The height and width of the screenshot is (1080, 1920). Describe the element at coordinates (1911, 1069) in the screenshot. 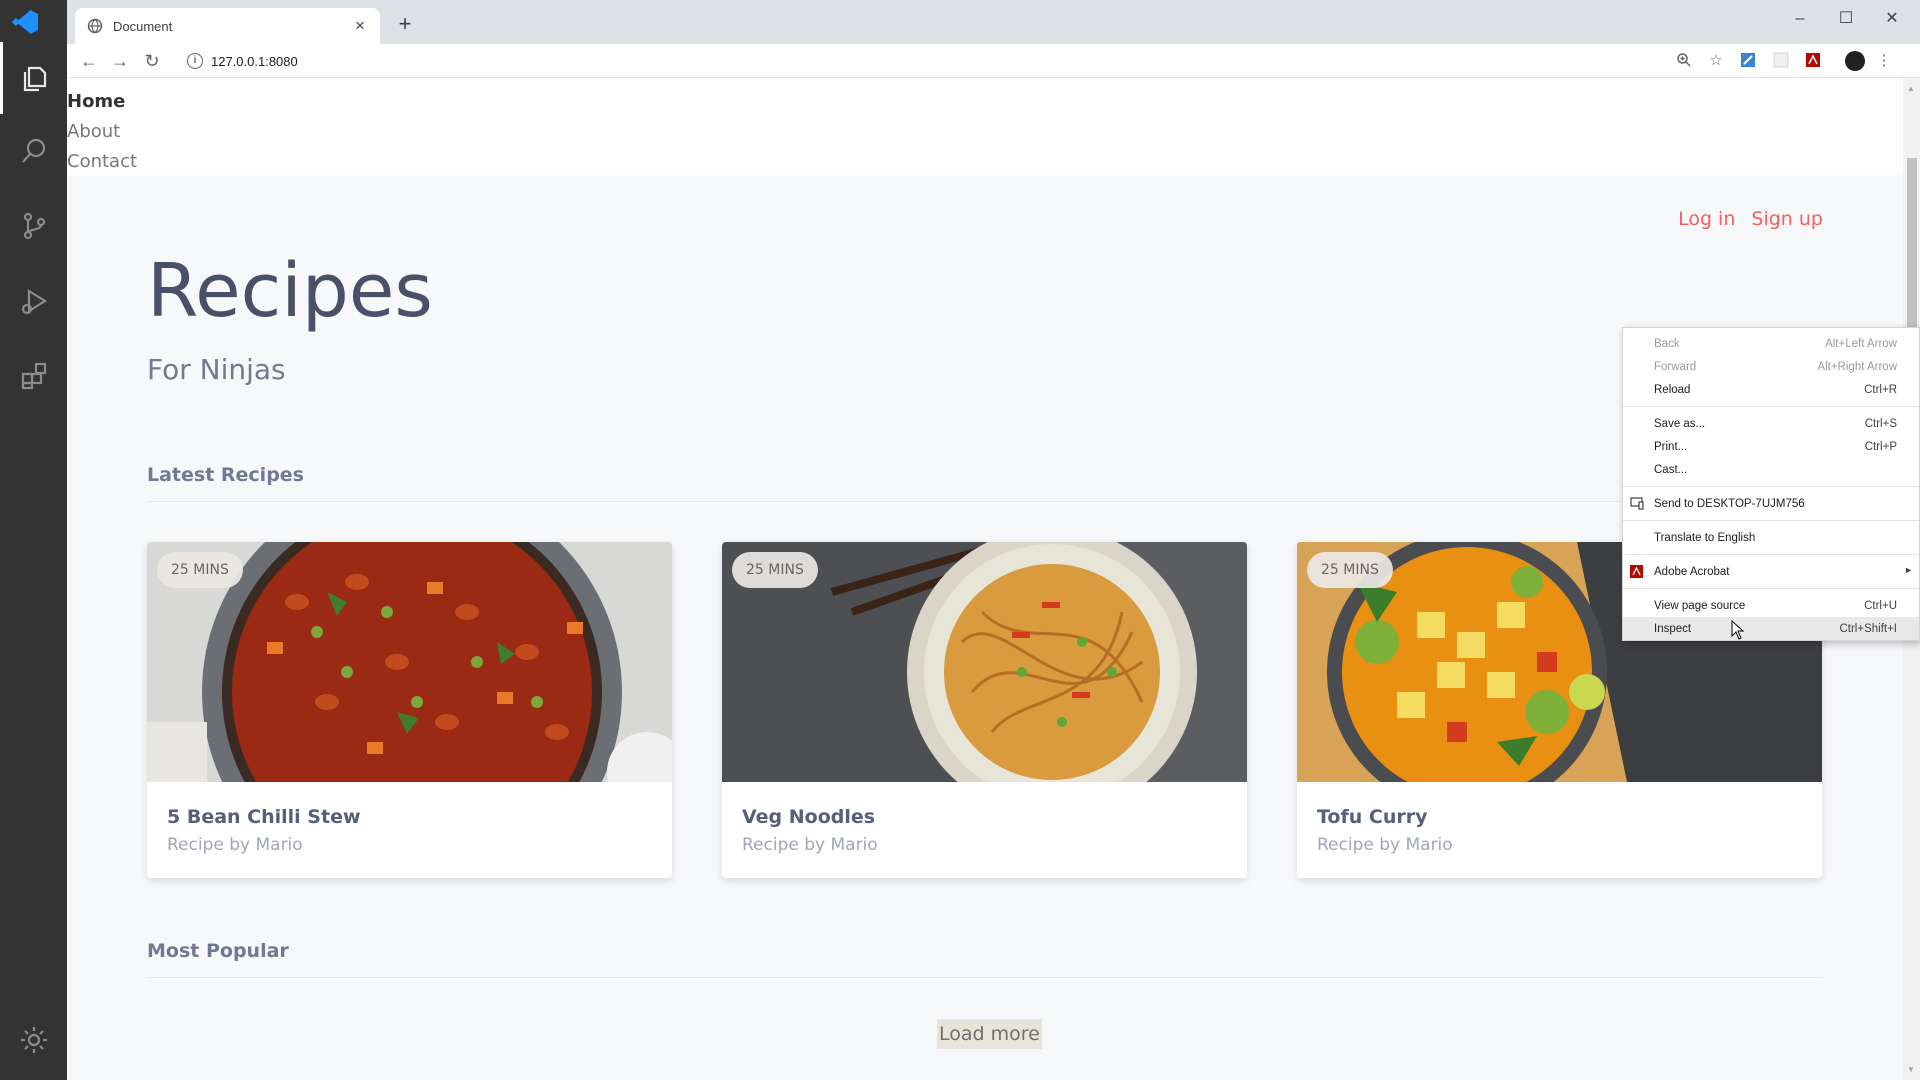

I see `scroll-down-icon: ▼` at that location.